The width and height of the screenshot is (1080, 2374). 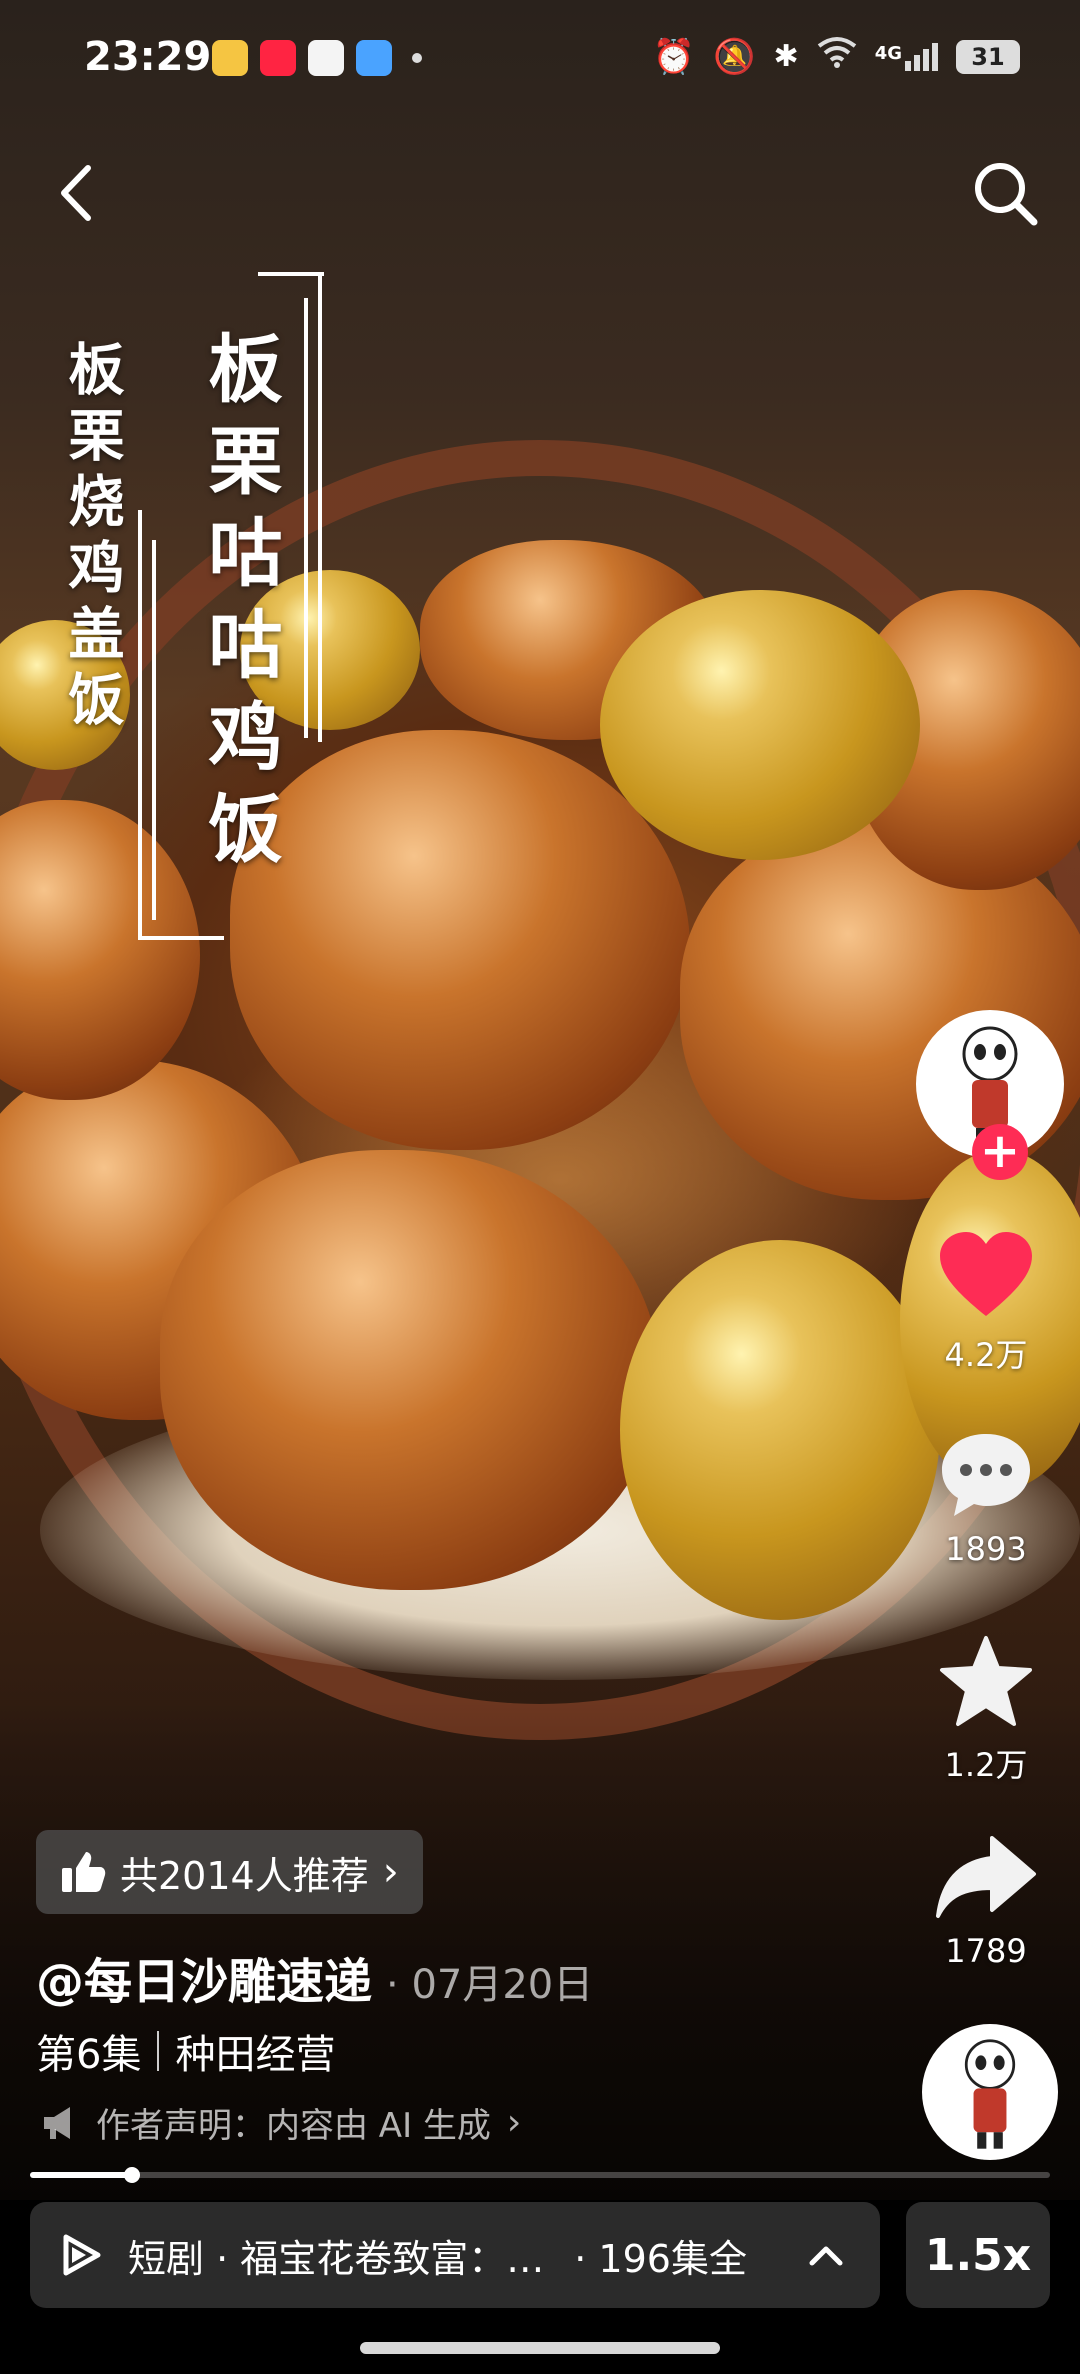 What do you see at coordinates (88, 2051) in the screenshot?
I see `episode-label: 第6集` at bounding box center [88, 2051].